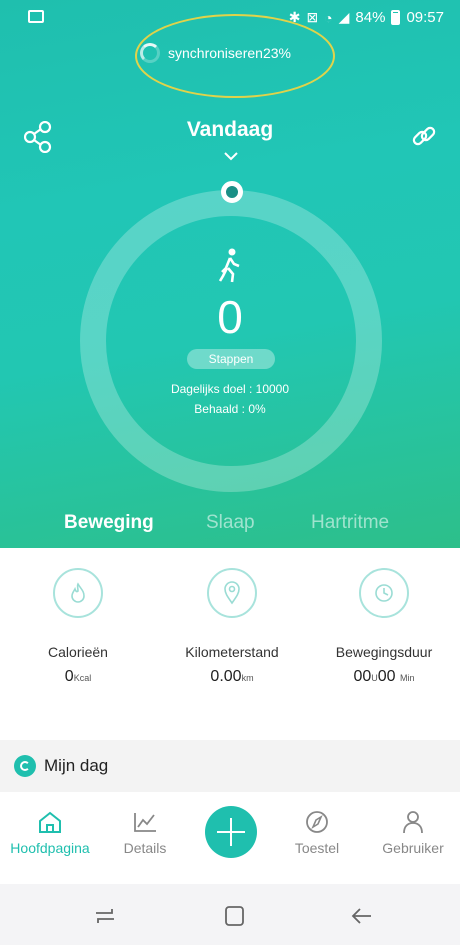 The height and width of the screenshot is (945, 460). What do you see at coordinates (362, 916) in the screenshot?
I see `back-arrow-icon` at bounding box center [362, 916].